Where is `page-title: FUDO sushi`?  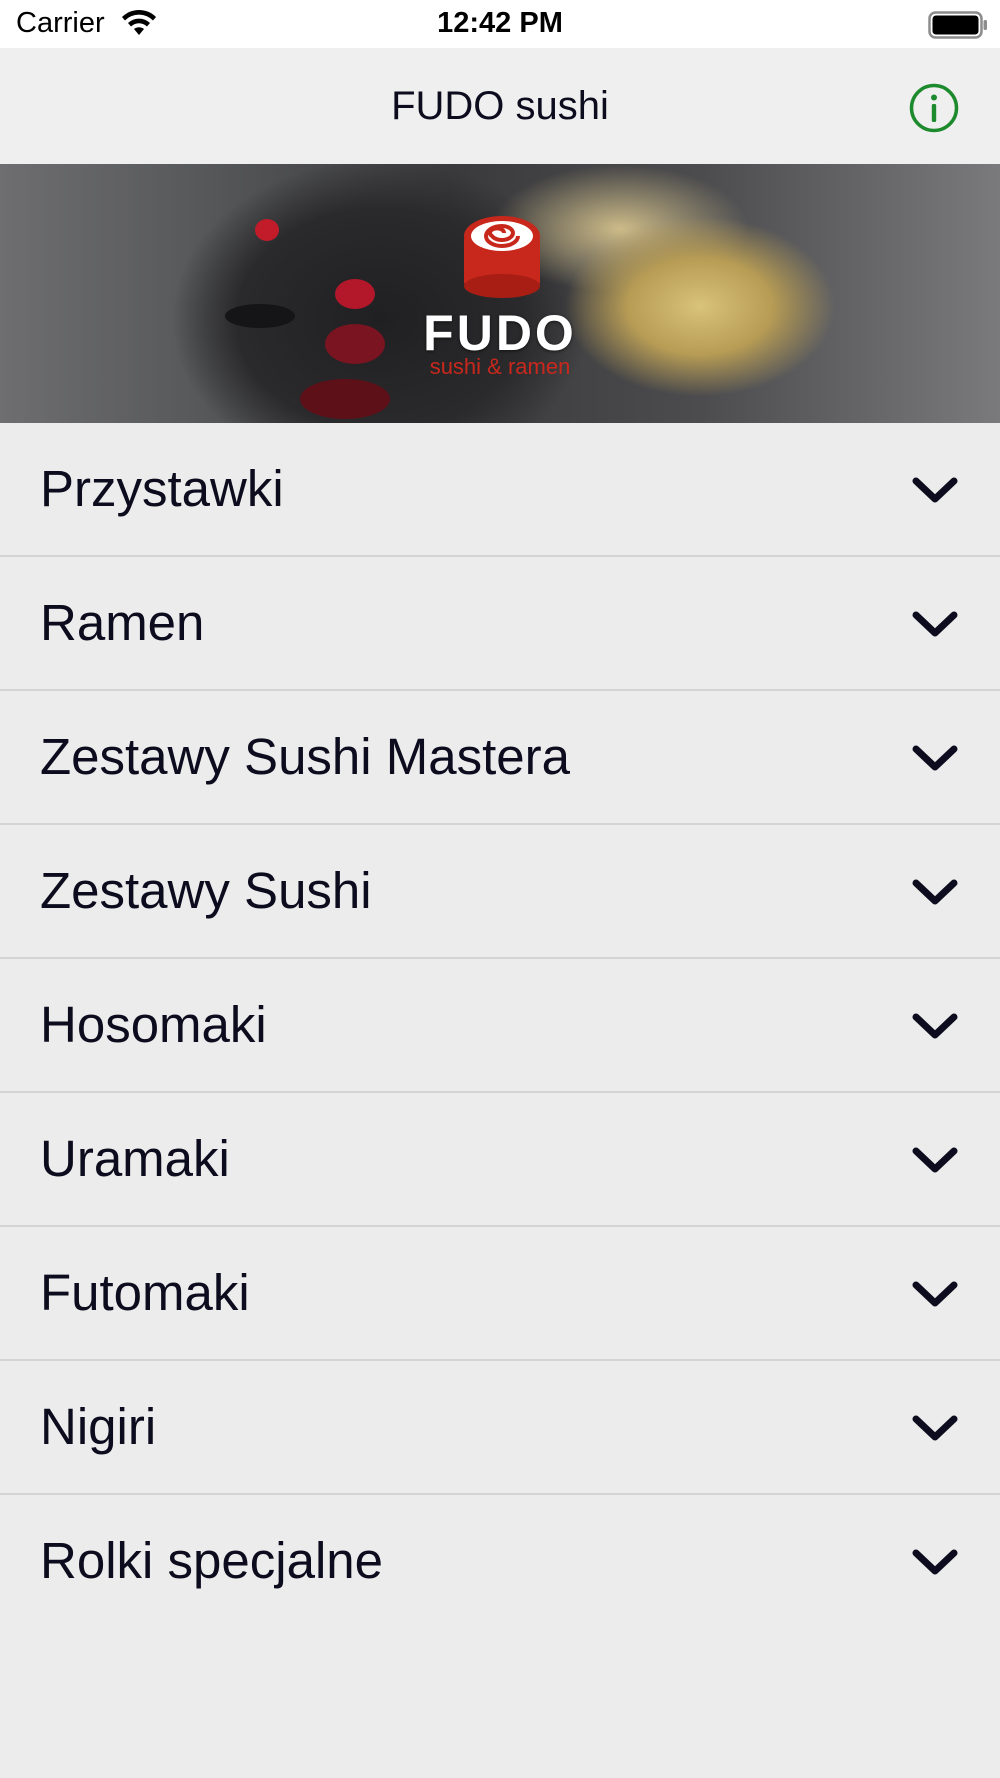
page-title: FUDO sushi is located at coordinates (500, 106).